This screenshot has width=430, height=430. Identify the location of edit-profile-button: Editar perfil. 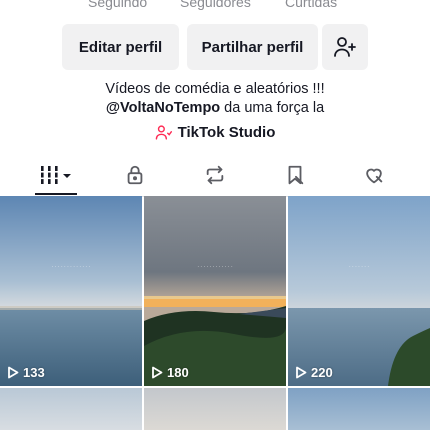
(120, 47).